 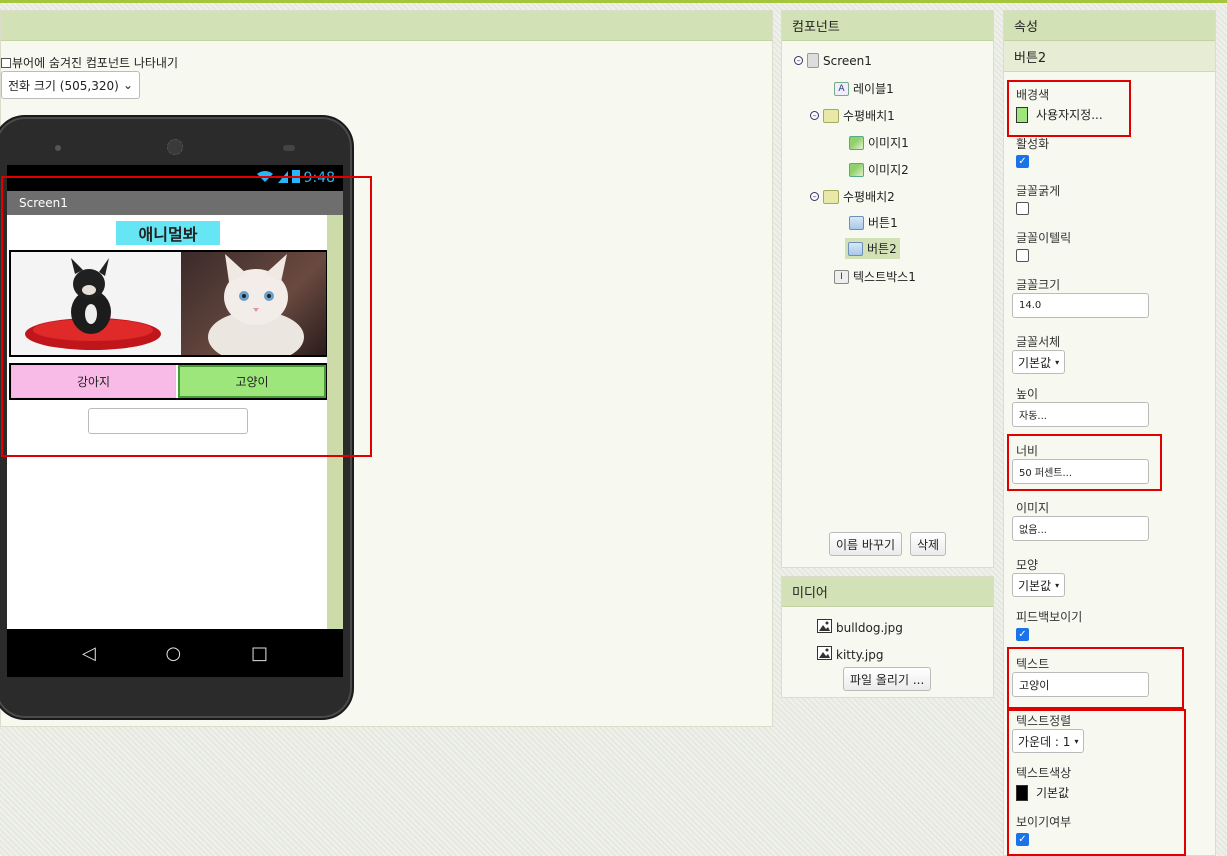 What do you see at coordinates (847, 60) in the screenshot?
I see `tree-label: Screen1` at bounding box center [847, 60].